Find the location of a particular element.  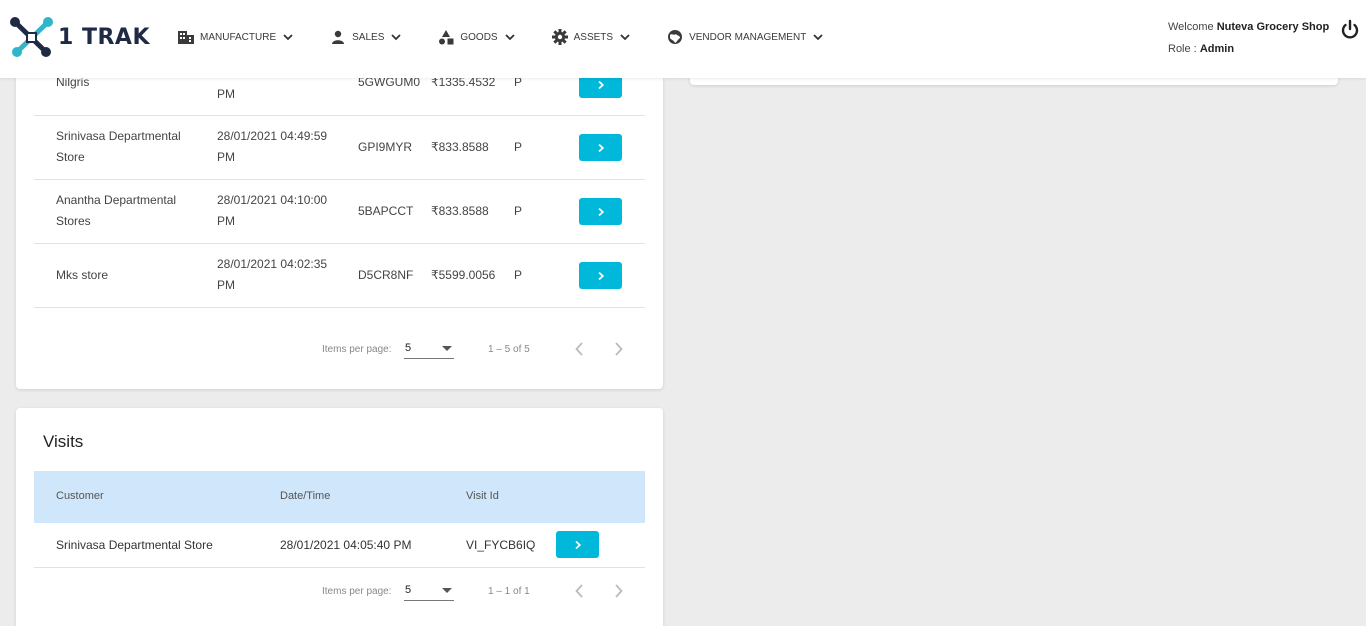

page-range: 1 – 1 of 1 is located at coordinates (509, 591).